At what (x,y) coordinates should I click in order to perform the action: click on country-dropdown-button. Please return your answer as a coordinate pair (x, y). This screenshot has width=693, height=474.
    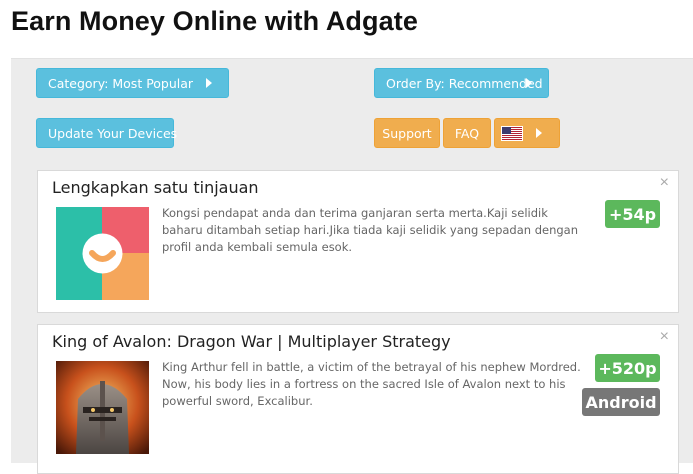
    Looking at the image, I should click on (527, 133).